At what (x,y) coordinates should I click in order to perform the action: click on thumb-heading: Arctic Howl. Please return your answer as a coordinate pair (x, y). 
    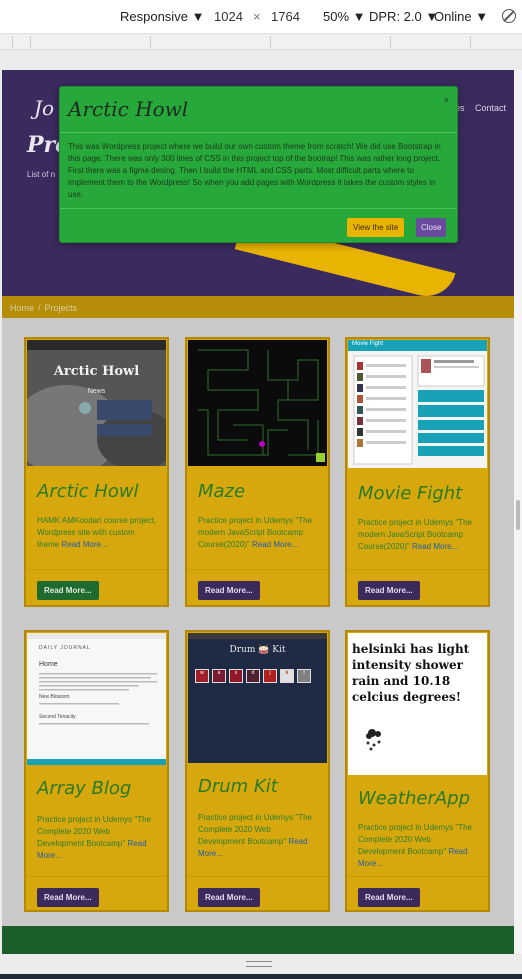
    Looking at the image, I should click on (96, 371).